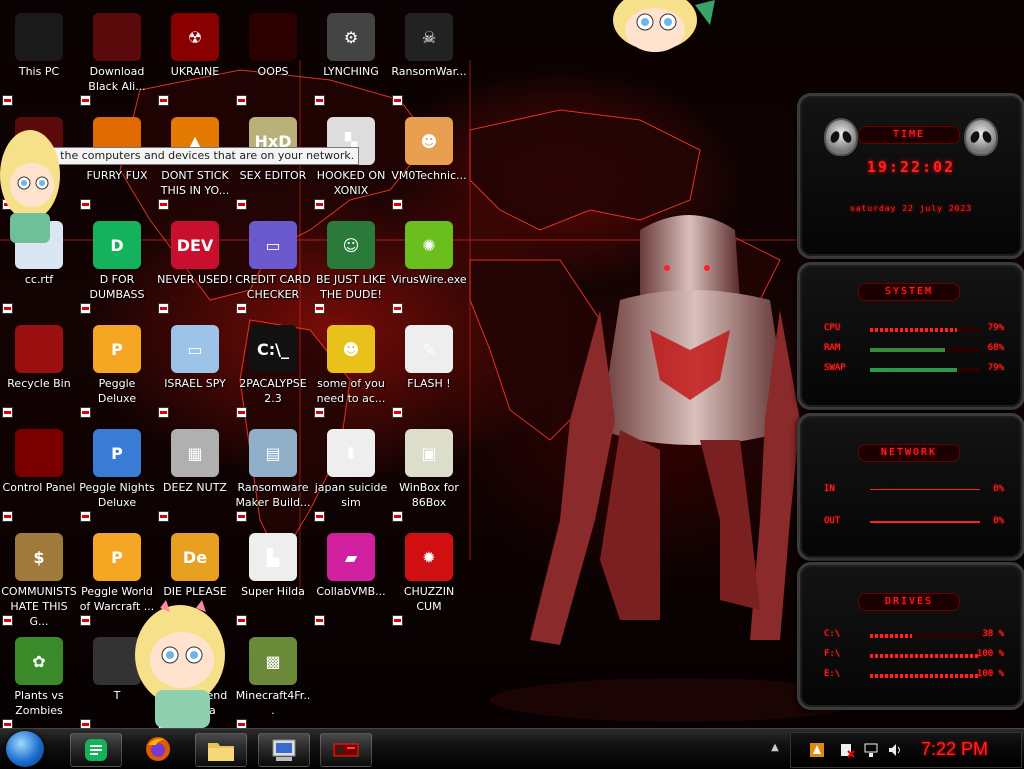 The width and height of the screenshot is (1024, 769). What do you see at coordinates (429, 370) in the screenshot?
I see `desktop-icon-flash: ✎ FLASH !` at bounding box center [429, 370].